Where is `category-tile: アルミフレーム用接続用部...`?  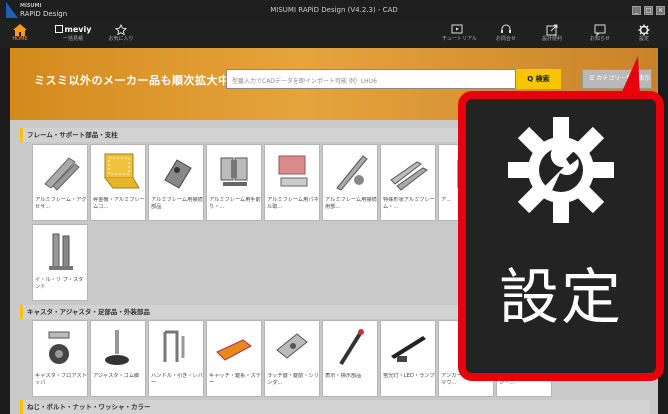
category-tile: アルミフレーム用接続用部... is located at coordinates (350, 182).